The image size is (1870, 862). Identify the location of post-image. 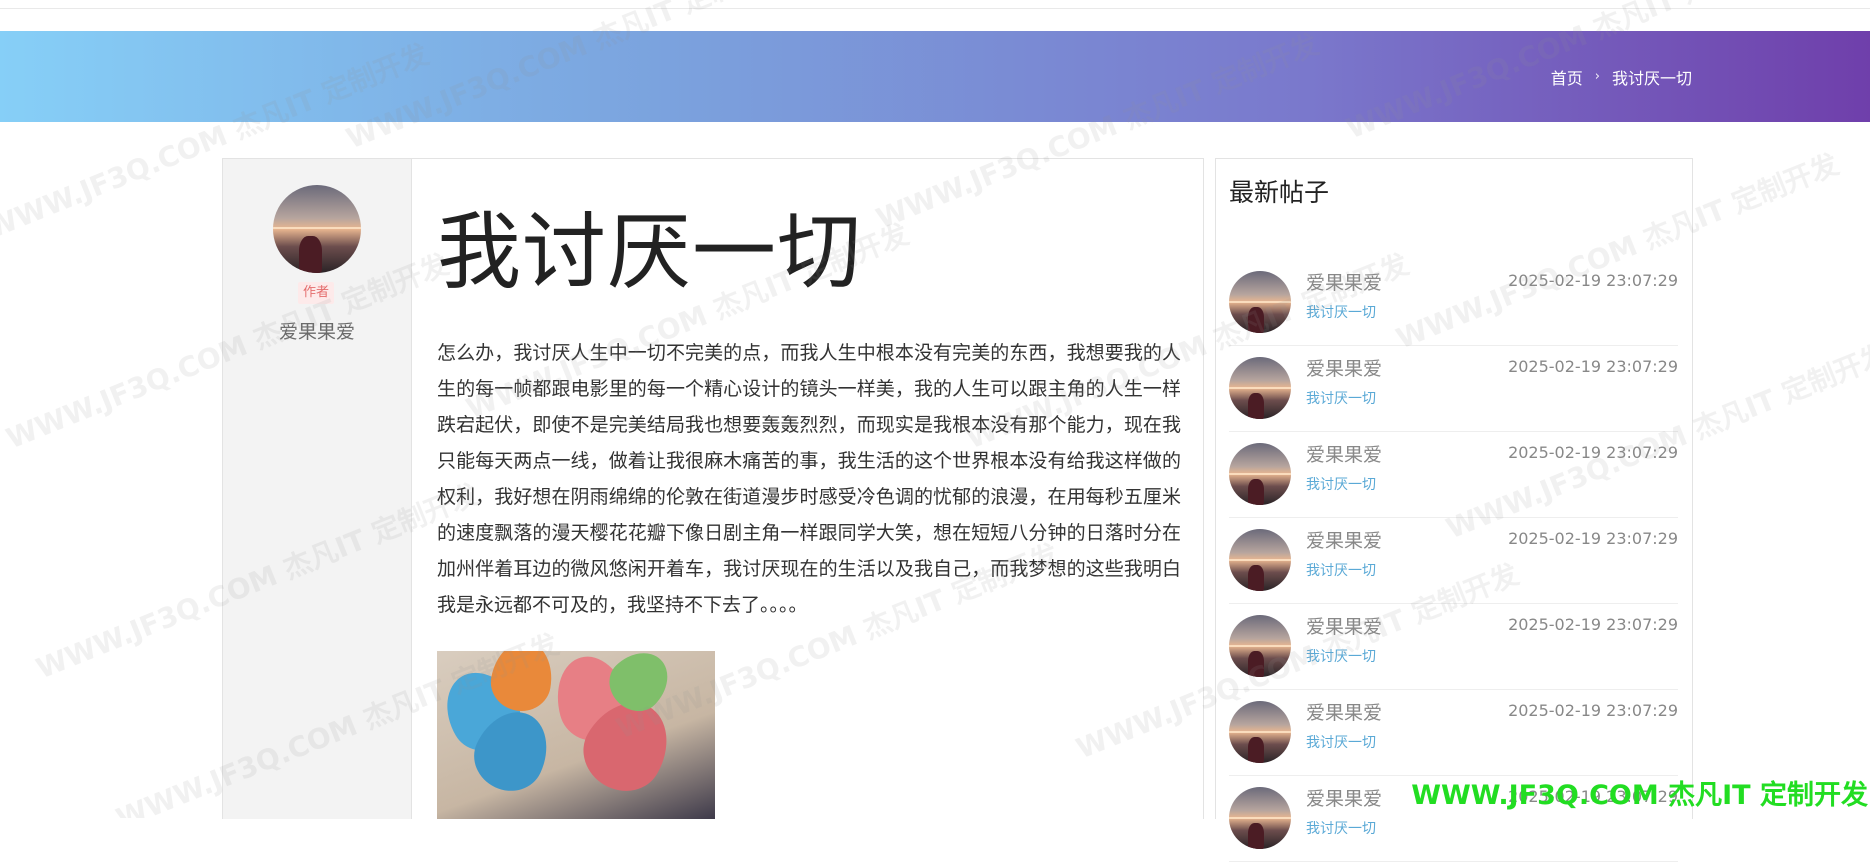
(576, 735).